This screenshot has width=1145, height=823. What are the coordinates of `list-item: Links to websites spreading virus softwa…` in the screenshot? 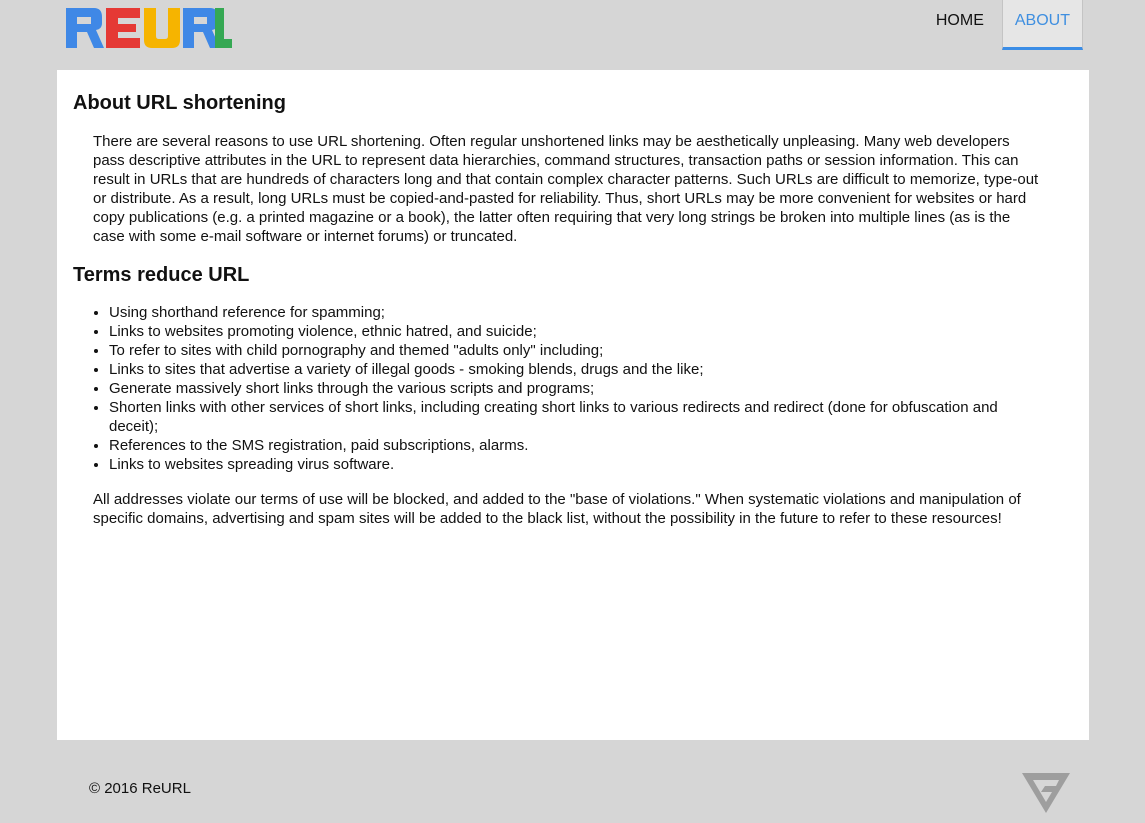 It's located at (576, 464).